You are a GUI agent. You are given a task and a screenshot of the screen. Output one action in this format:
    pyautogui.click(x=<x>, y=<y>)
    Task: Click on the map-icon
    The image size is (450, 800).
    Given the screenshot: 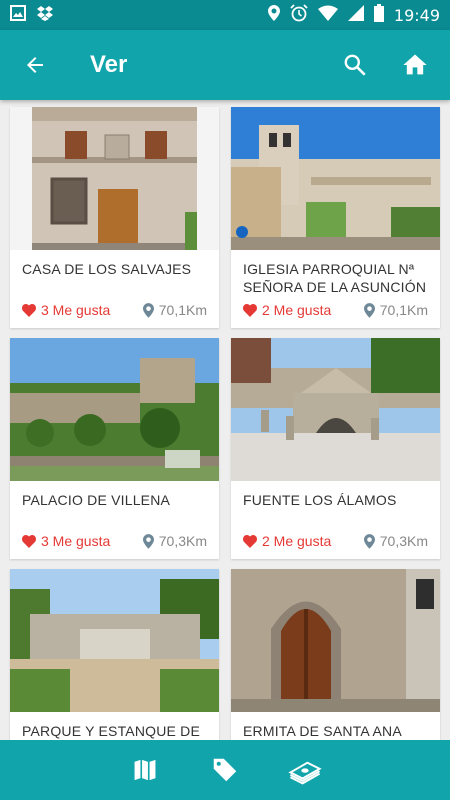 What is the action you would take?
    pyautogui.click(x=145, y=770)
    